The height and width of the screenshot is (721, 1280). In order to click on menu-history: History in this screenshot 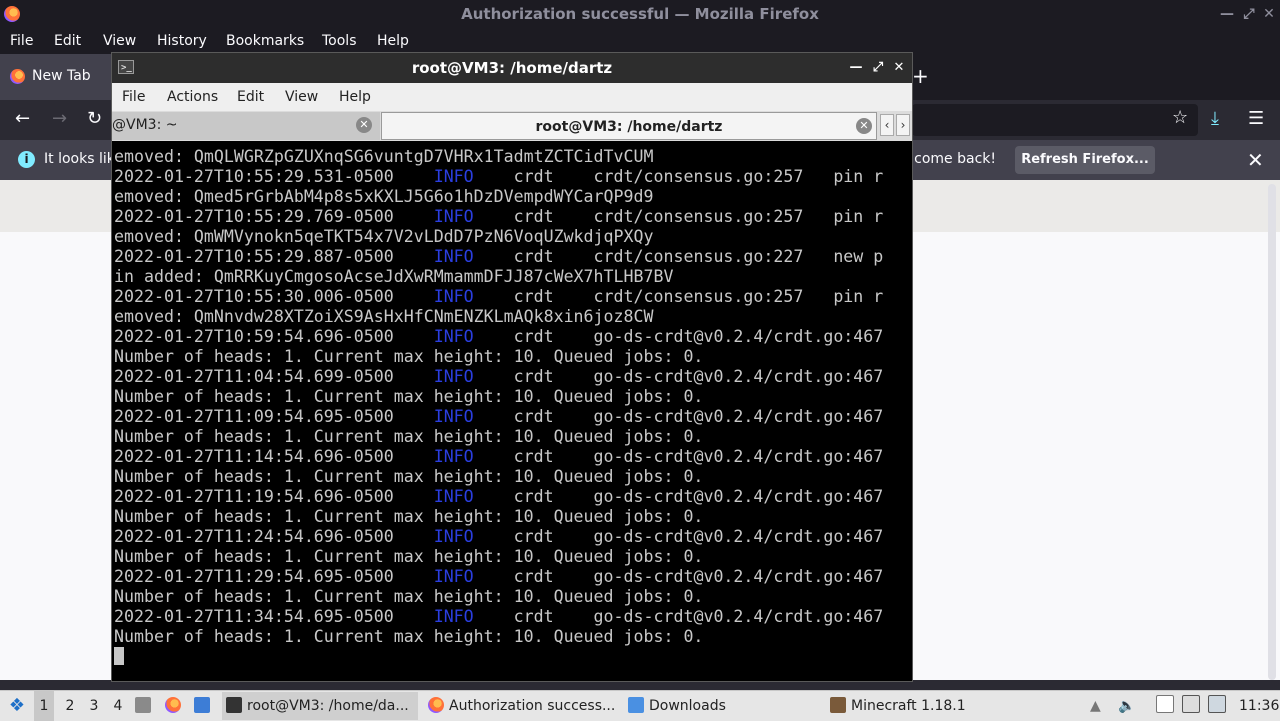, I will do `click(182, 41)`.